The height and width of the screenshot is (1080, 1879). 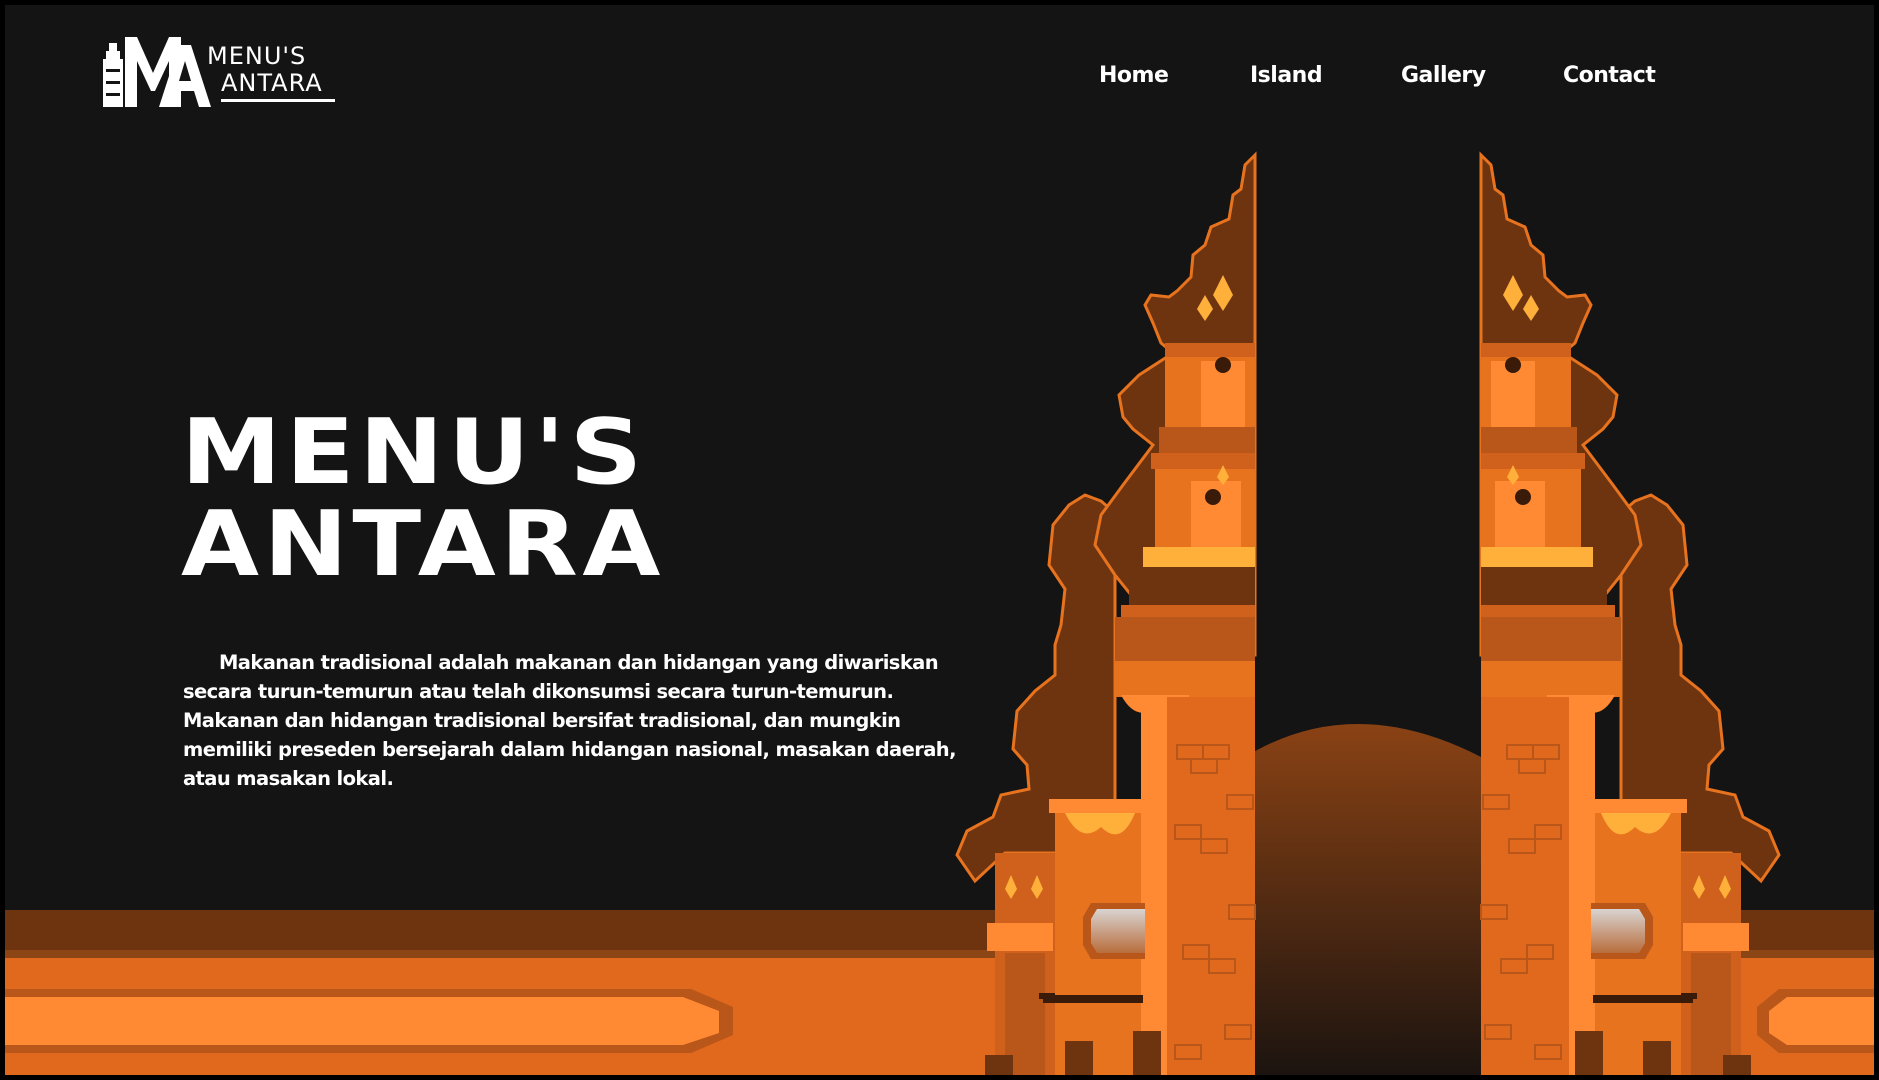 What do you see at coordinates (1286, 75) in the screenshot?
I see `nav-island: Island` at bounding box center [1286, 75].